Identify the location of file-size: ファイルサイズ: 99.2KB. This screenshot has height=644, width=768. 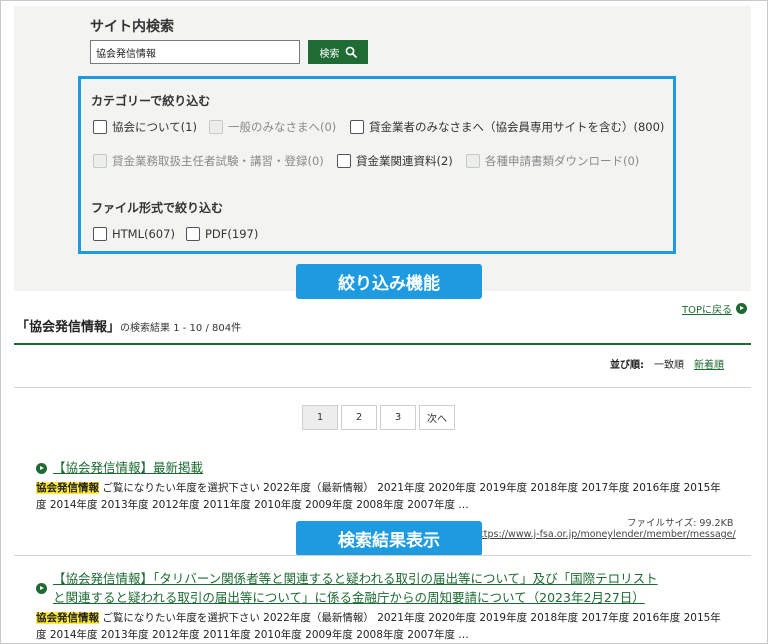
(680, 523).